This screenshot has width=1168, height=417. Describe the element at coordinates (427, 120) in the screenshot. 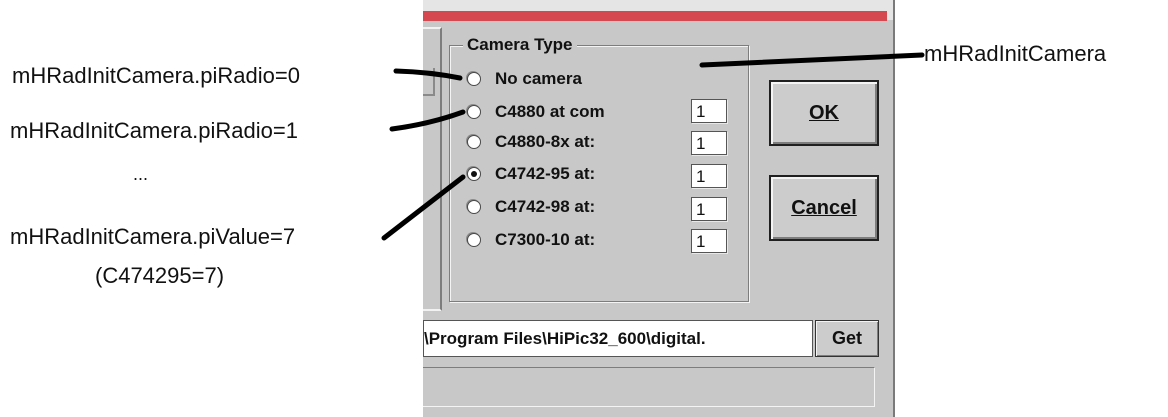

I see `connector-radio1-line` at that location.